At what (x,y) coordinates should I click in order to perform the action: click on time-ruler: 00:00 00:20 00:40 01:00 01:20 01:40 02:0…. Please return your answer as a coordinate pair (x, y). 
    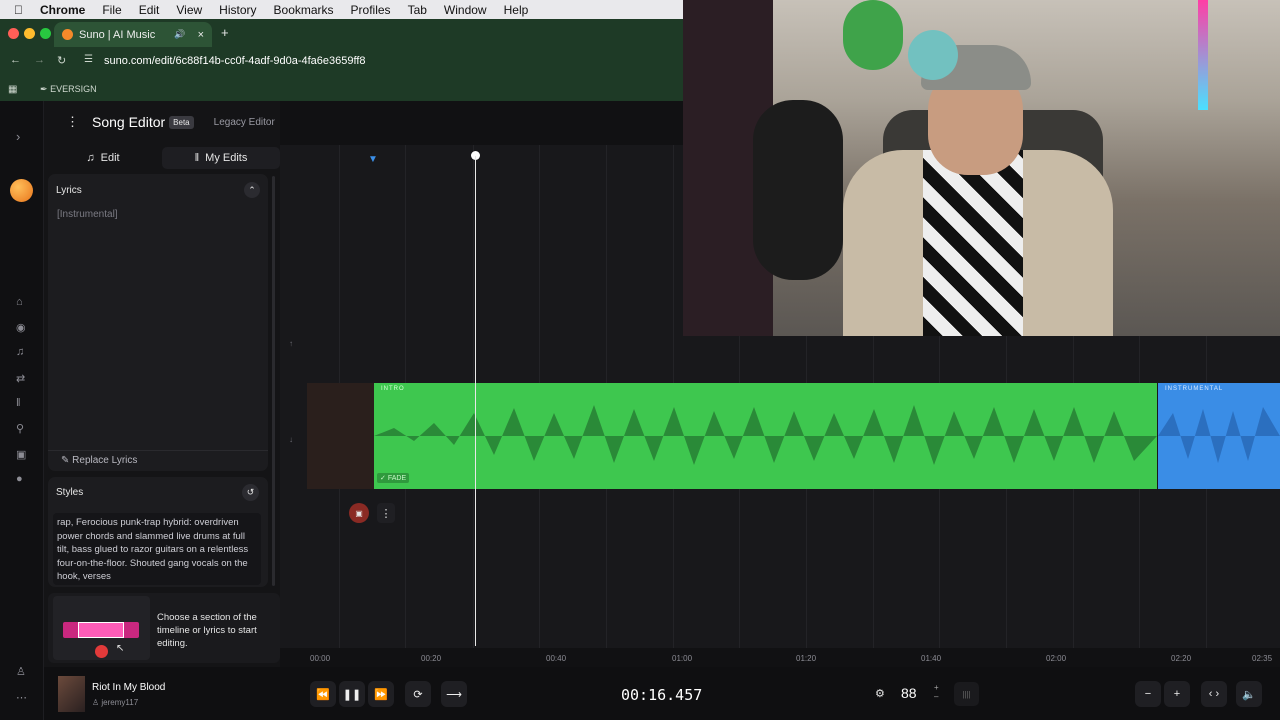
    Looking at the image, I should click on (793, 657).